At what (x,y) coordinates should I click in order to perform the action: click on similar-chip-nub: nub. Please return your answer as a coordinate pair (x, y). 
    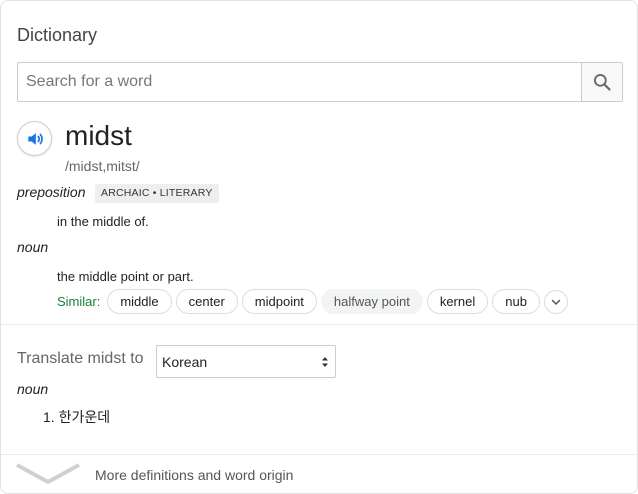
    Looking at the image, I should click on (516, 301).